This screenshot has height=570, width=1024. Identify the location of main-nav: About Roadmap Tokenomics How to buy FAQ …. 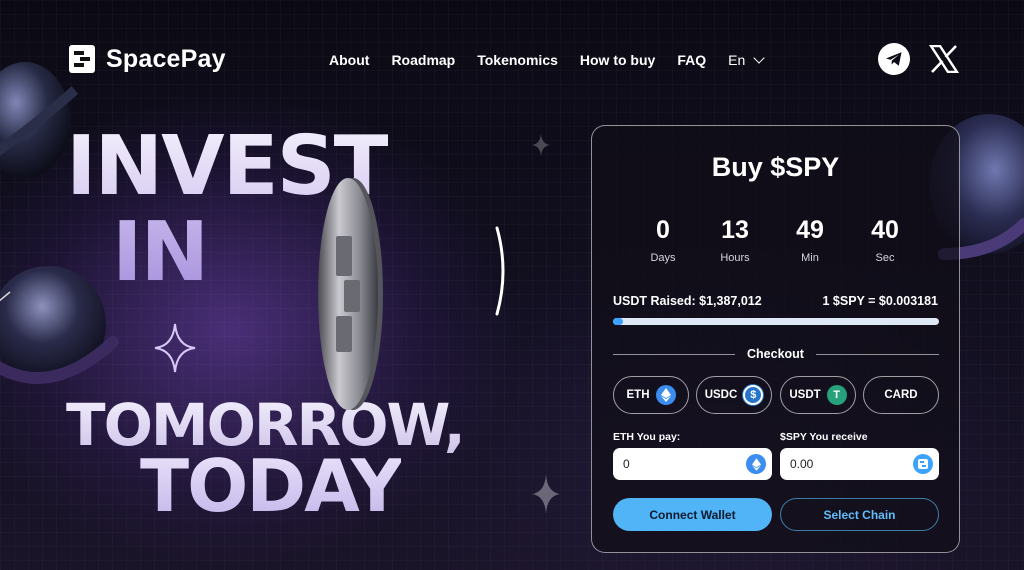
(547, 60).